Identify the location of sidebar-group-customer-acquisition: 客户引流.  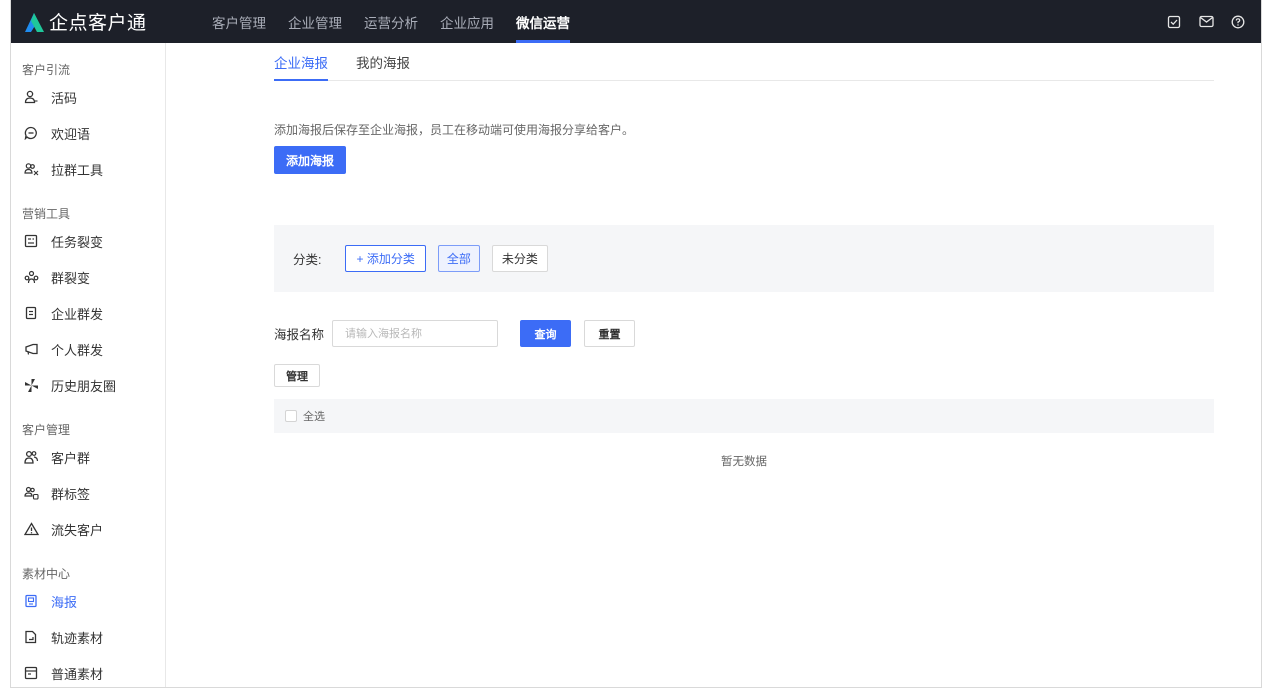
(46, 70).